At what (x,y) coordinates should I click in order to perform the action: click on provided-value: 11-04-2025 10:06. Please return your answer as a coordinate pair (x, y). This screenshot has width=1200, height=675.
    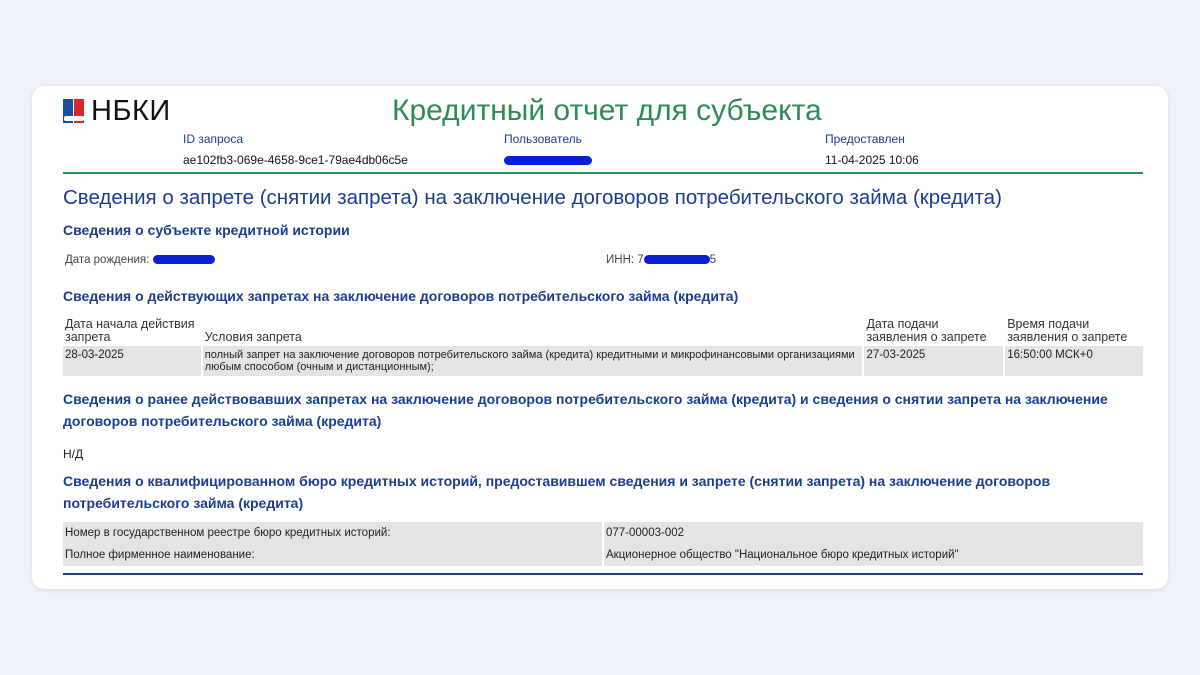
    Looking at the image, I should click on (872, 160).